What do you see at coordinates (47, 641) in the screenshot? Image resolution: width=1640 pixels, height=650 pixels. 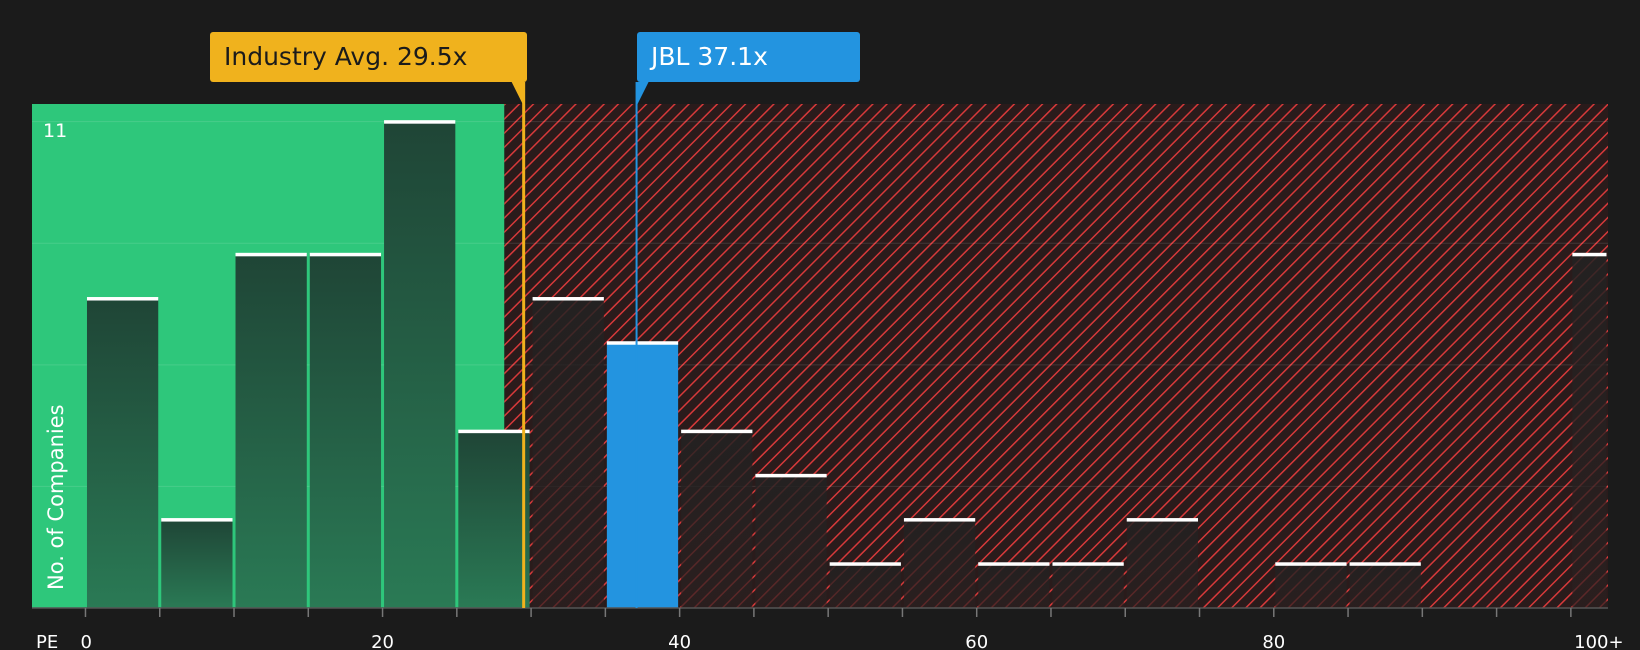 I see `x-axis-label: PE` at bounding box center [47, 641].